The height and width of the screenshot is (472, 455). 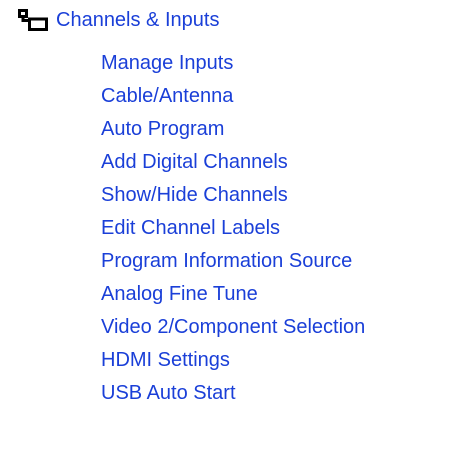 I want to click on tree-root-row: Channels & Inputs, so click(x=118, y=20).